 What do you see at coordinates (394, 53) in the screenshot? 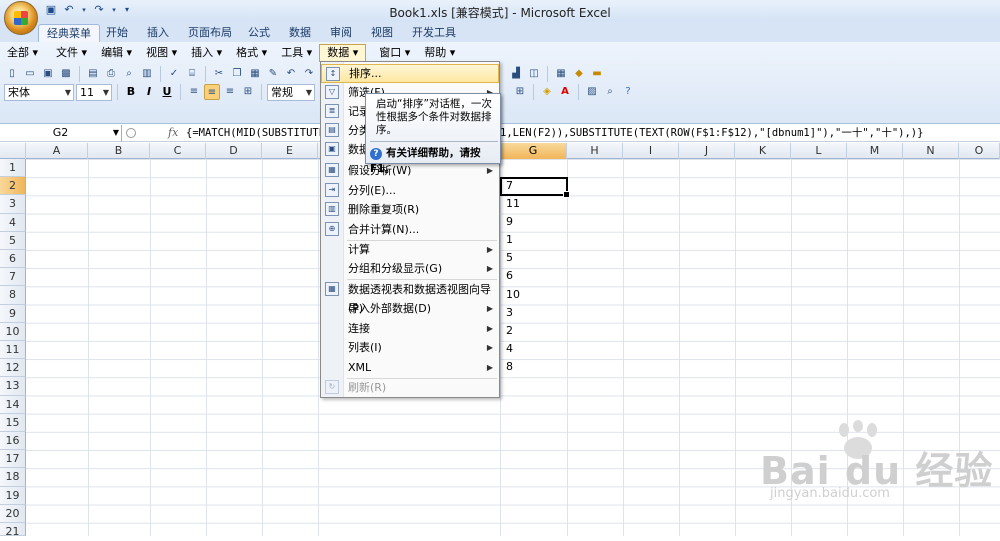
I see `menu-window: 窗口 ▾` at bounding box center [394, 53].